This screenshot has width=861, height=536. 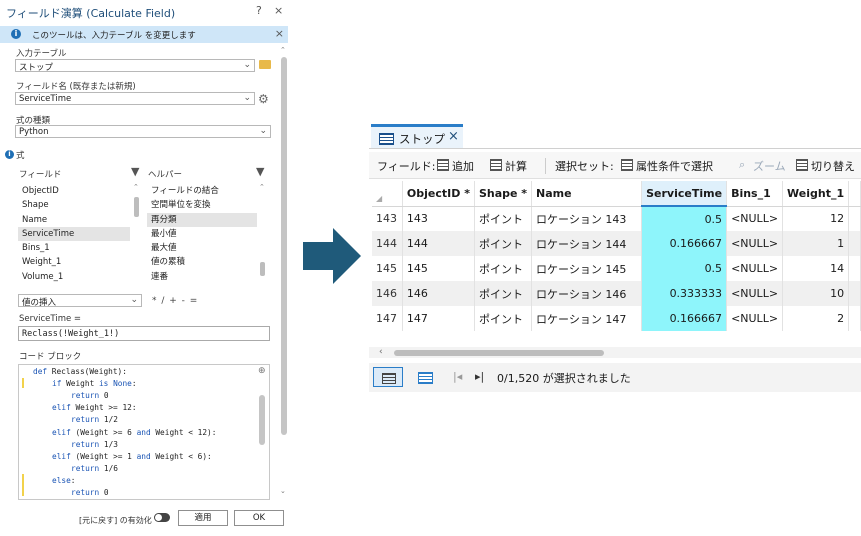 I want to click on helpers-scrollbar, so click(x=262, y=269).